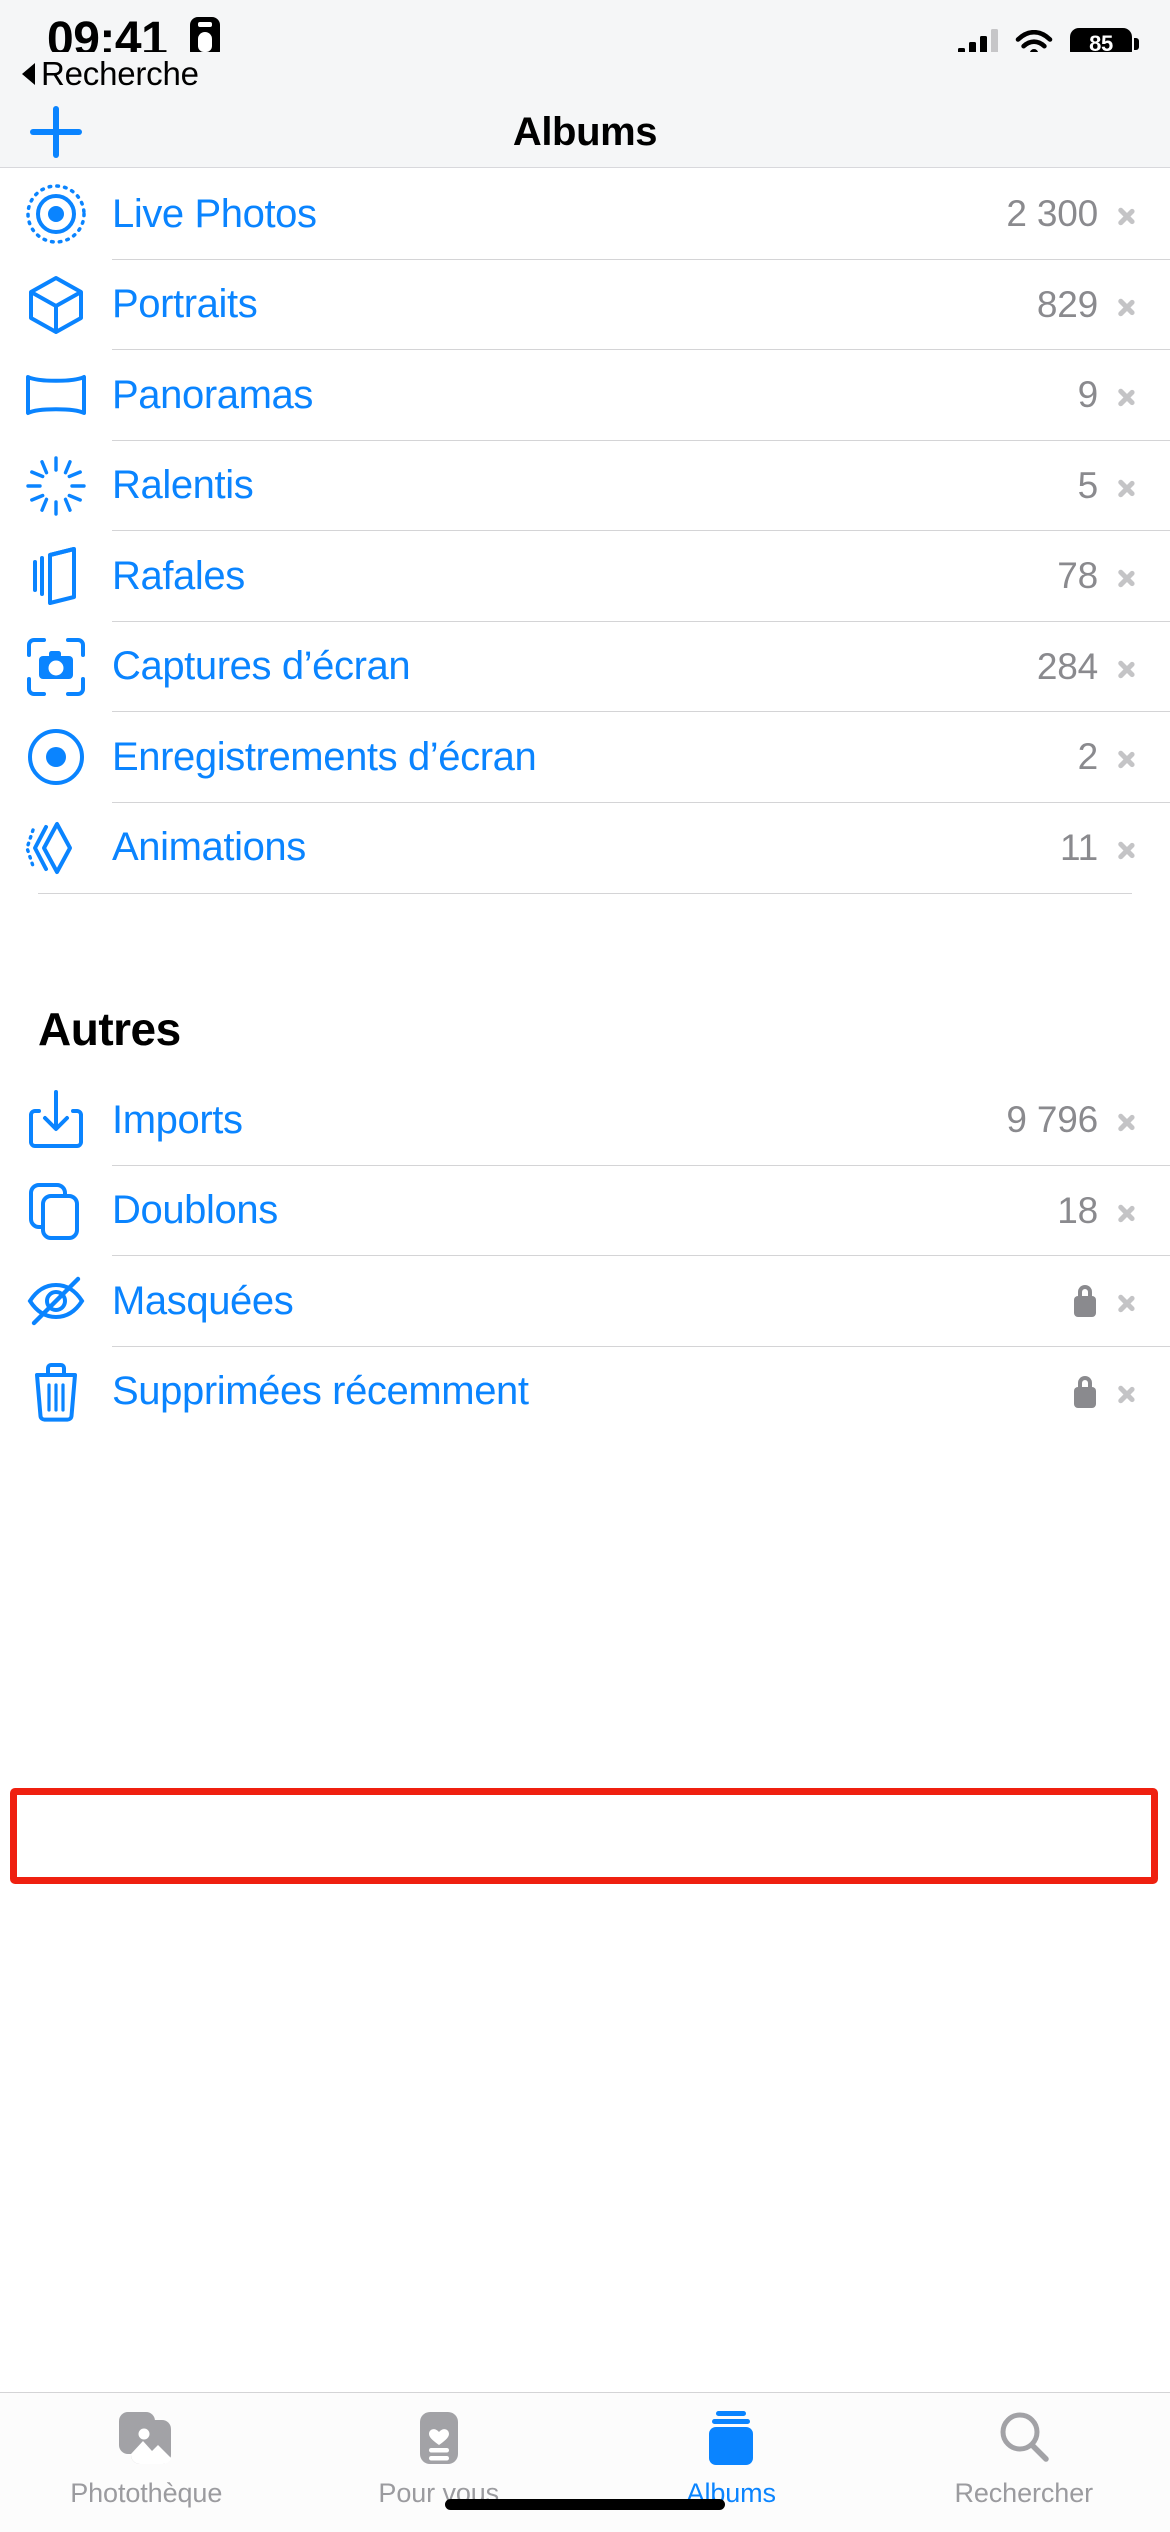 This screenshot has width=1170, height=2532. I want to click on list-item-count: 18, so click(1077, 1210).